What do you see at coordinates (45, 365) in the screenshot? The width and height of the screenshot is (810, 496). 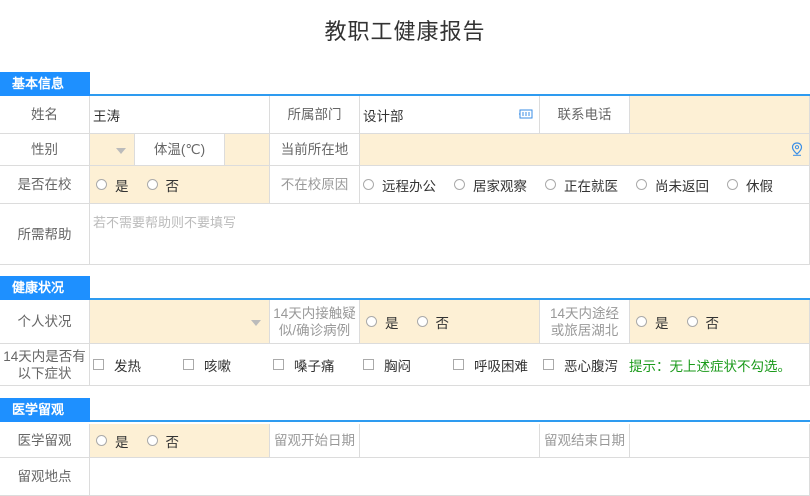 I see `symptoms-label: 14天内是否有以下症状` at bounding box center [45, 365].